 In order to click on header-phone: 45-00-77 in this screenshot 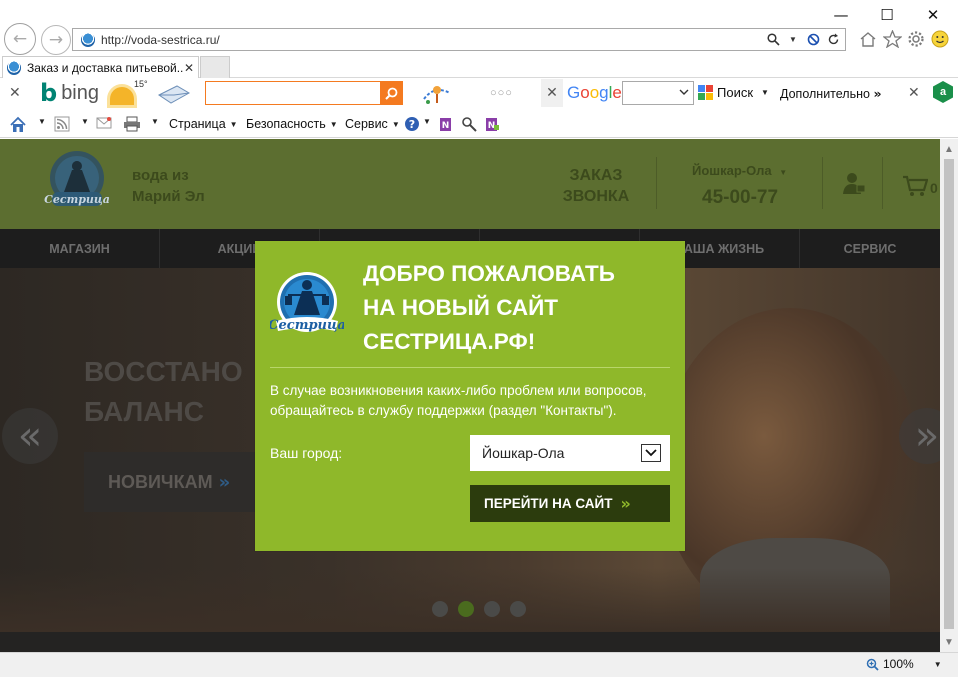, I will do `click(740, 198)`.